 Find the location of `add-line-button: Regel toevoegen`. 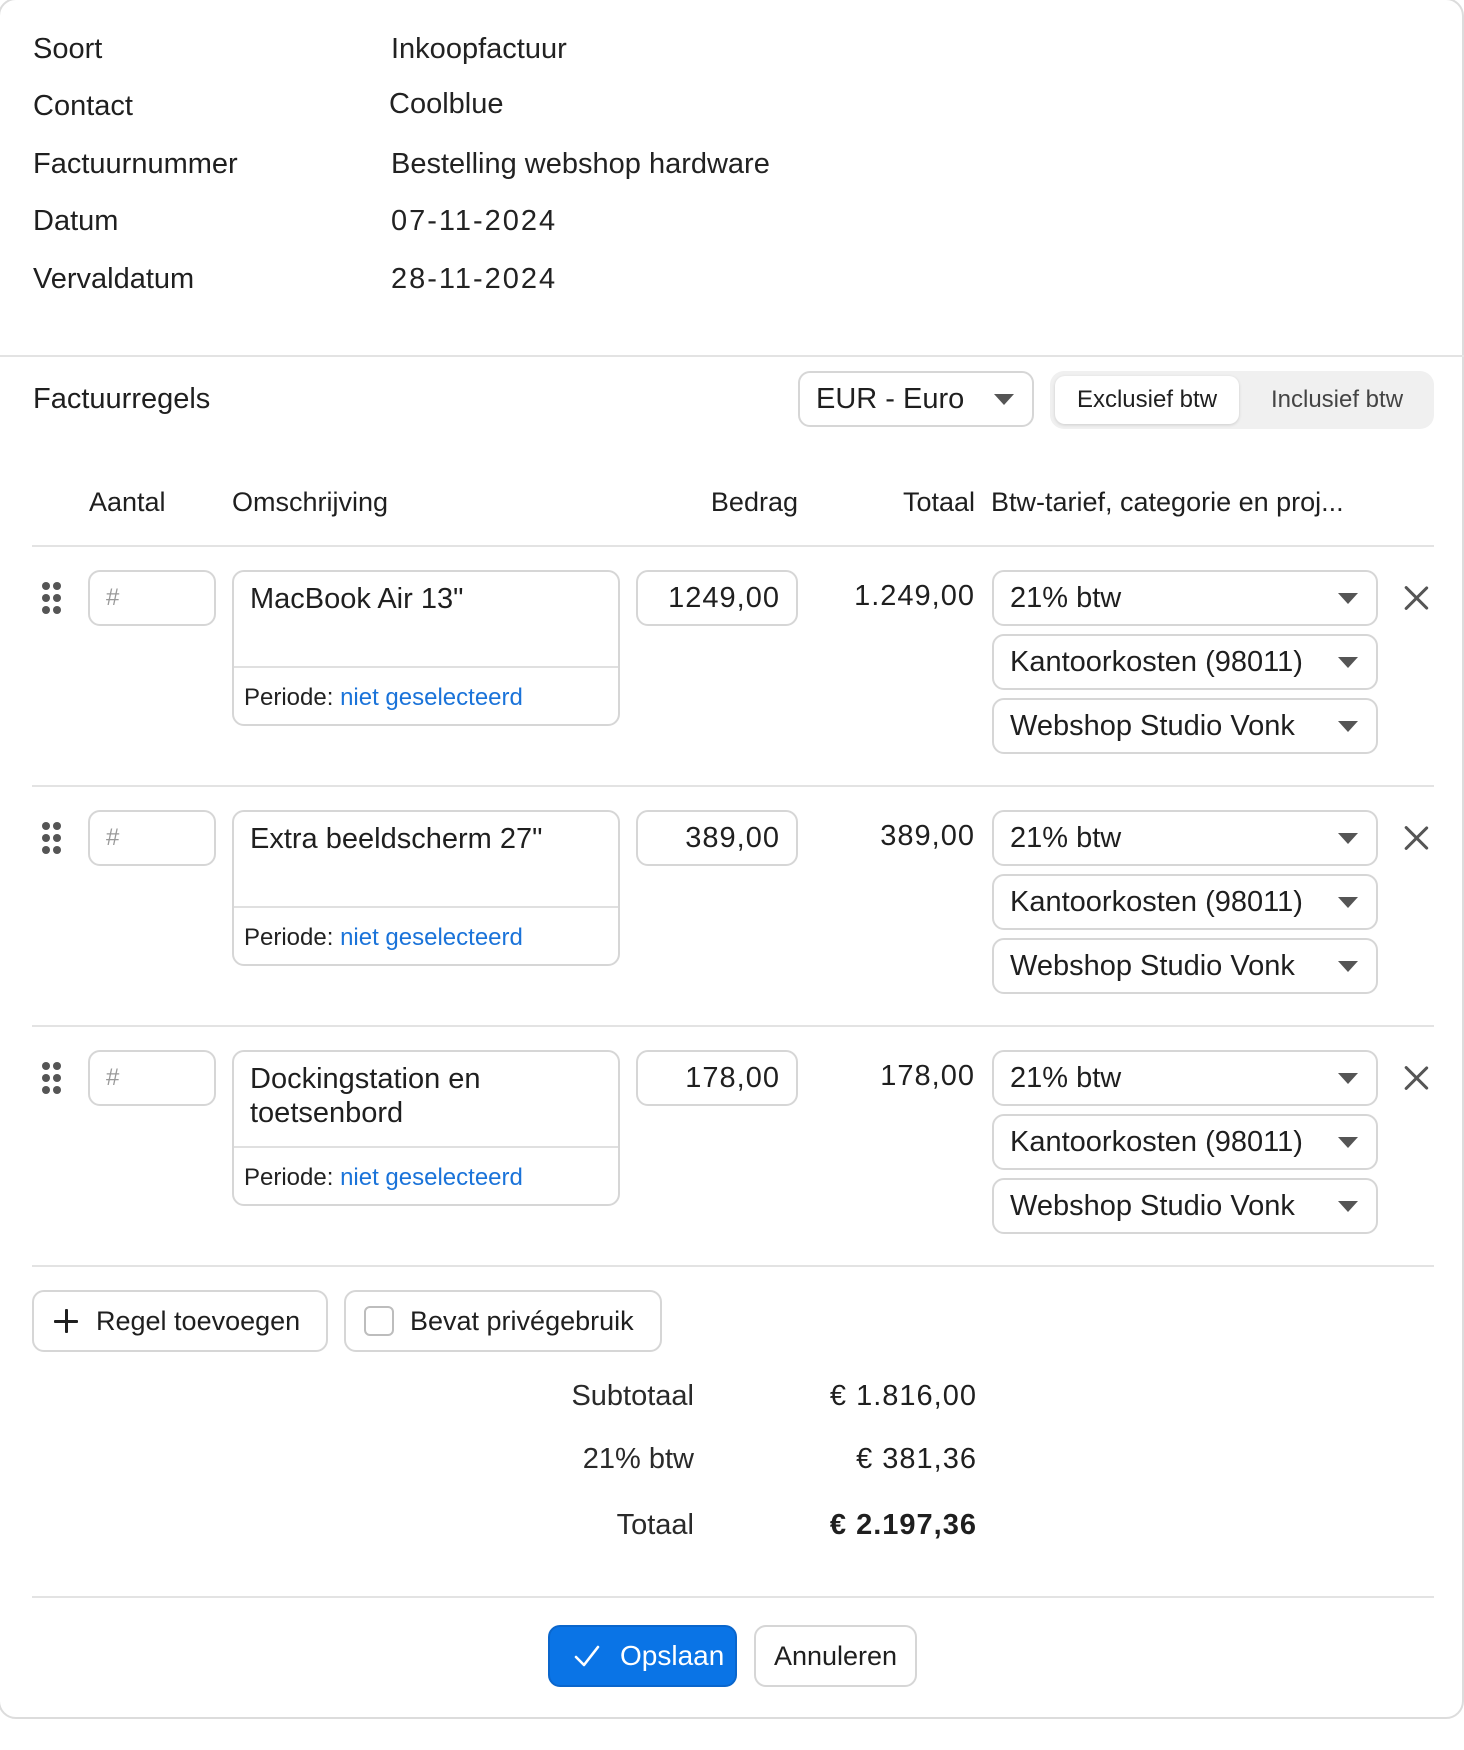

add-line-button: Regel toevoegen is located at coordinates (180, 1321).